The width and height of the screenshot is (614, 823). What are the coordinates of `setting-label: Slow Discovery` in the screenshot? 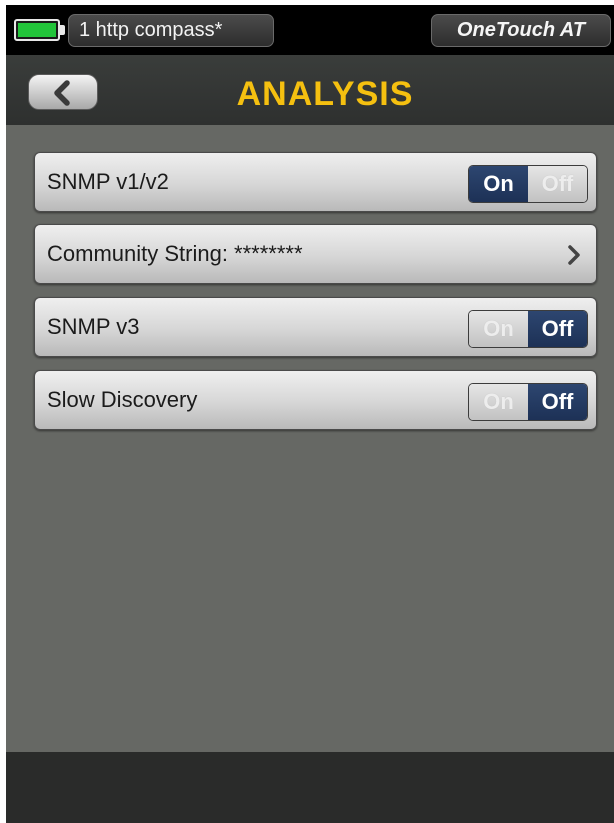 It's located at (122, 399).